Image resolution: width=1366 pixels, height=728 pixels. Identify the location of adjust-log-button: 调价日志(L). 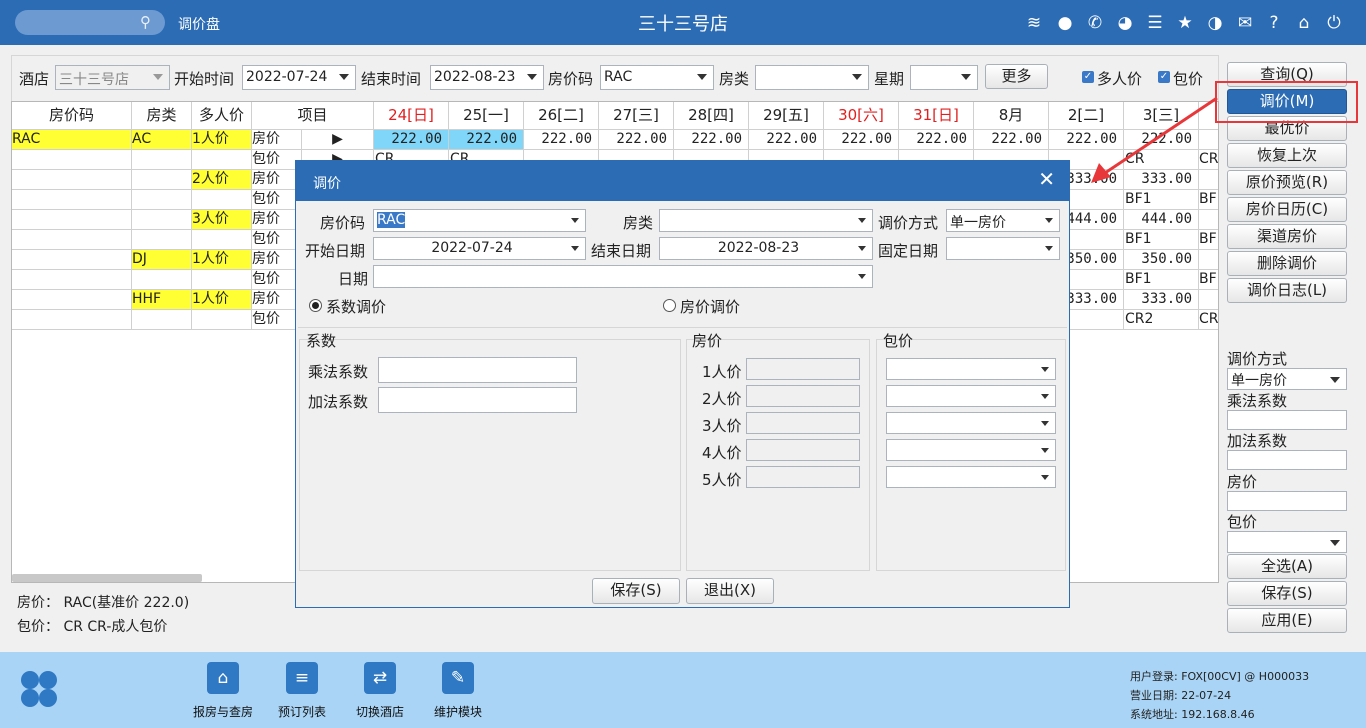
(1287, 290).